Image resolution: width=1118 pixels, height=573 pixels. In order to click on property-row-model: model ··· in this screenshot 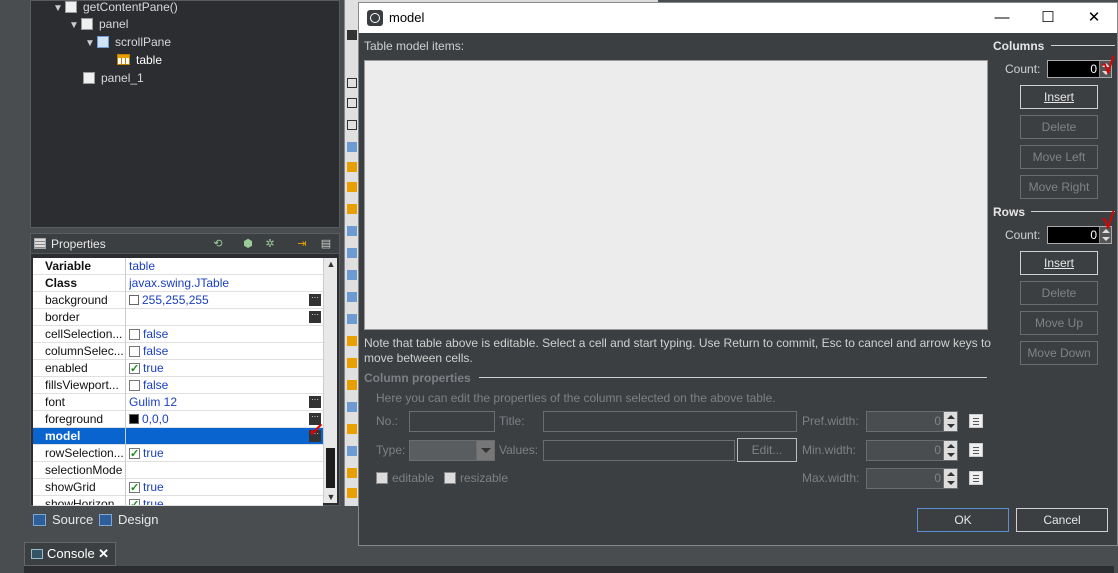, I will do `click(178, 436)`.